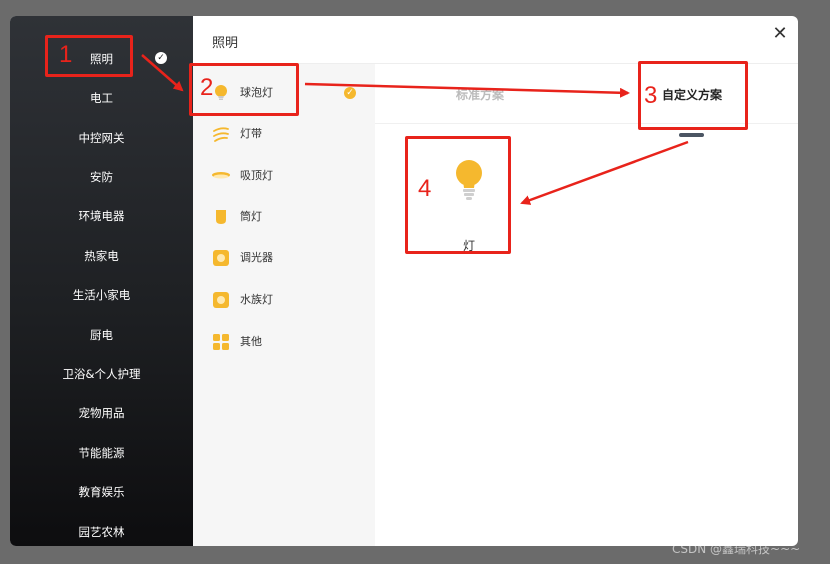 This screenshot has height=564, width=830. I want to click on sidebar-item-label: 厨电, so click(101, 335).